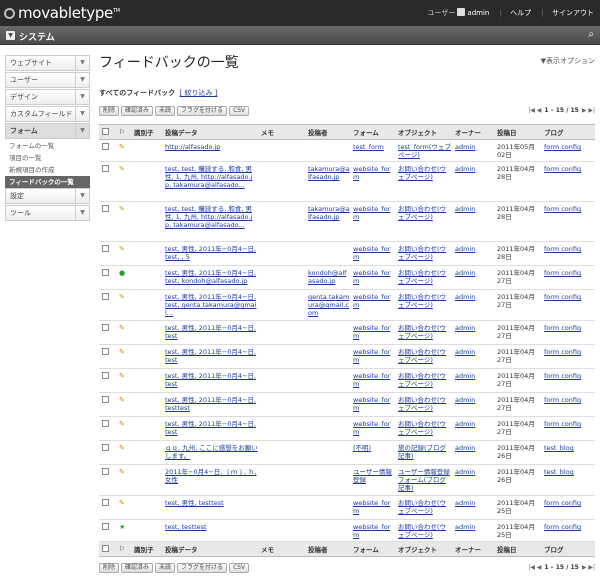 The image size is (600, 585). What do you see at coordinates (568, 549) in the screenshot?
I see `col-blog: ブログ` at bounding box center [568, 549].